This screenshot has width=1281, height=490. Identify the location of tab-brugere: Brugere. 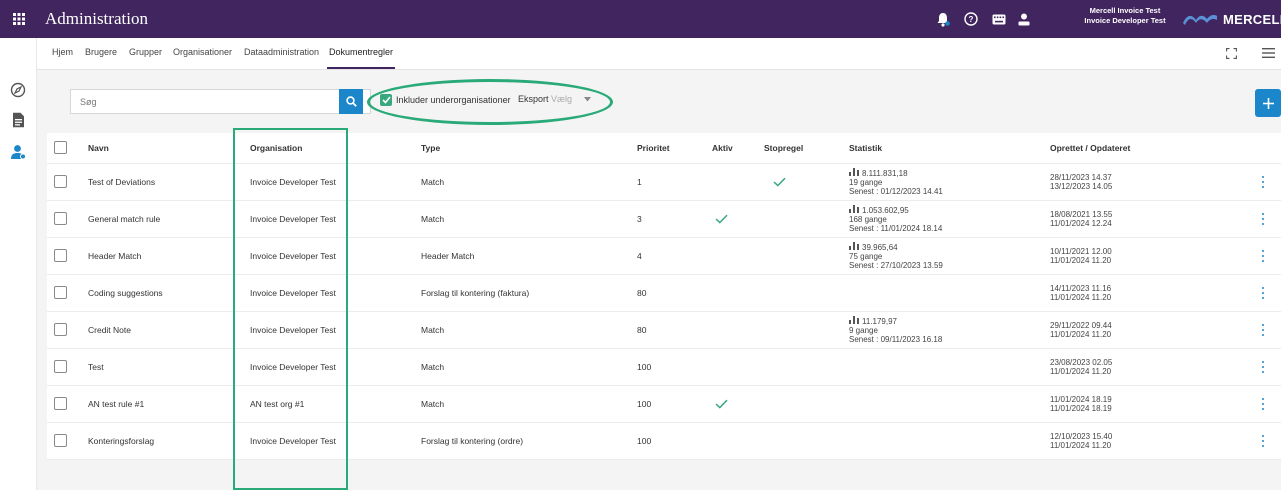
(101, 53).